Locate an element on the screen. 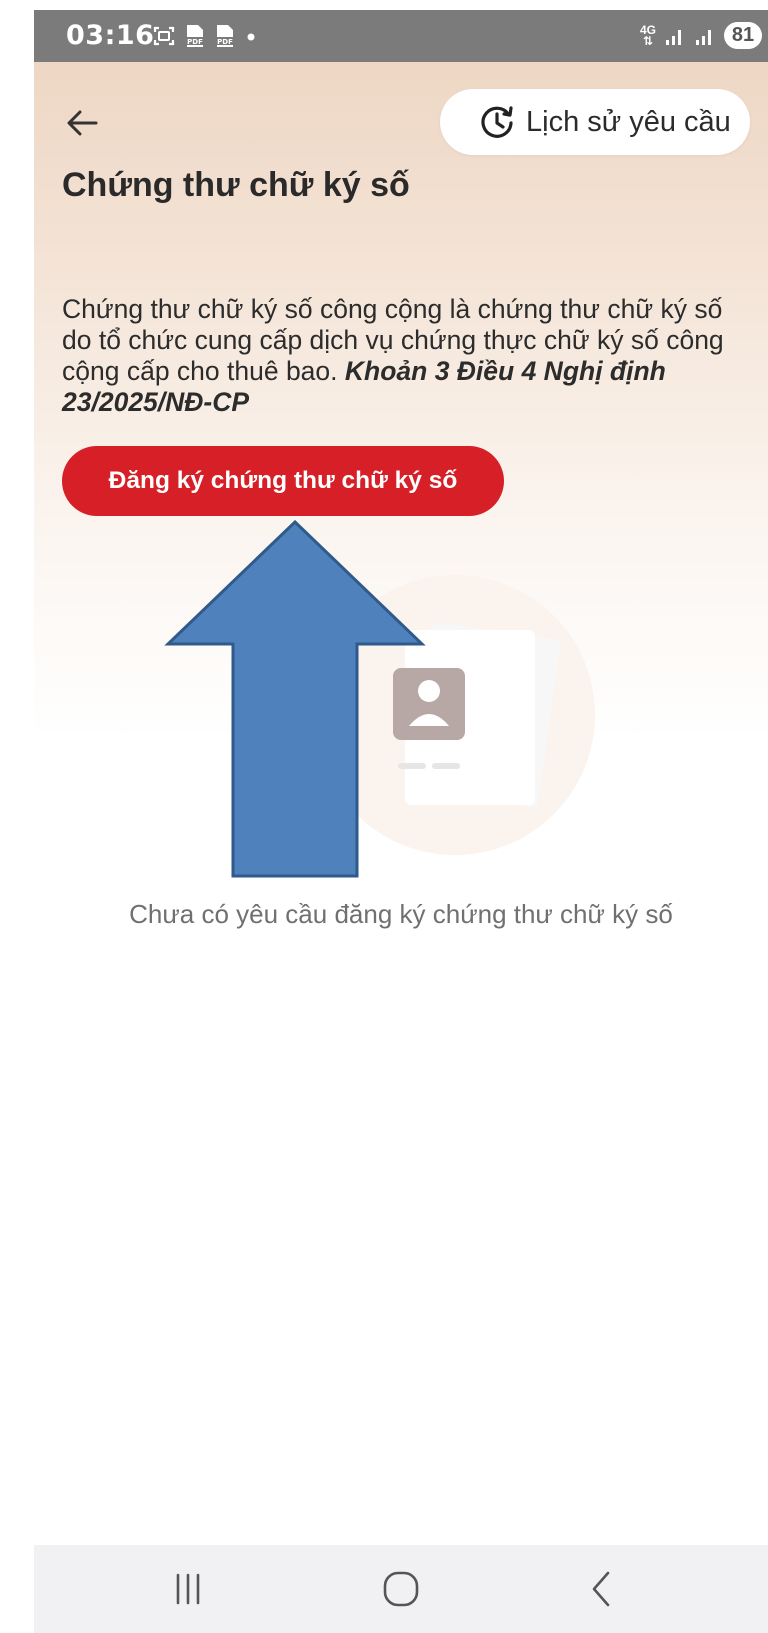 This screenshot has height=1633, width=768. arrow-left-icon is located at coordinates (82, 123).